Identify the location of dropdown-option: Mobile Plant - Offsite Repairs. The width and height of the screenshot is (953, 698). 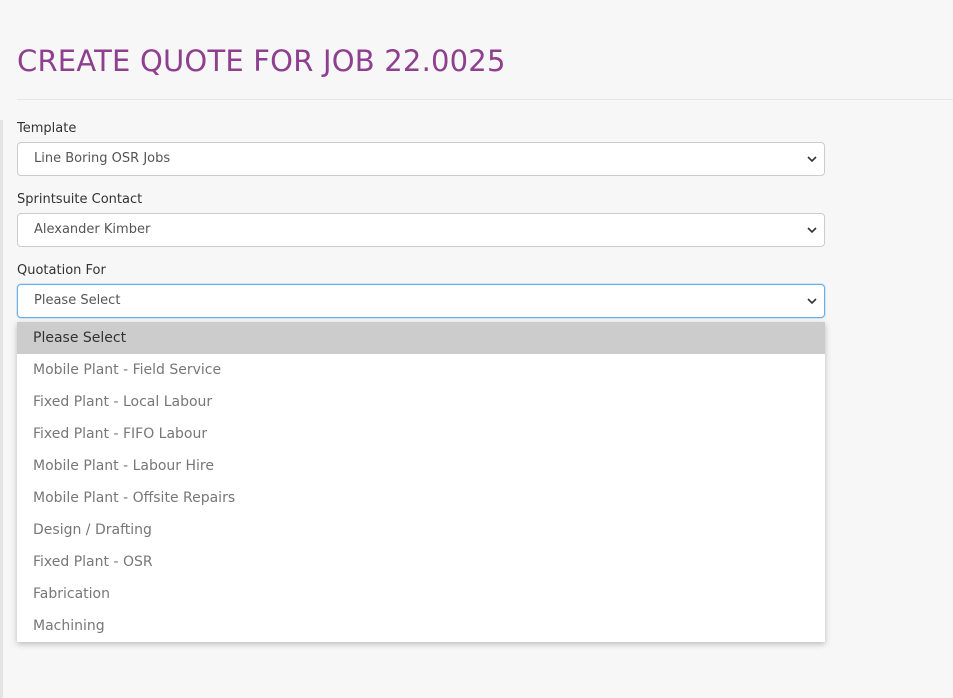
(421, 498).